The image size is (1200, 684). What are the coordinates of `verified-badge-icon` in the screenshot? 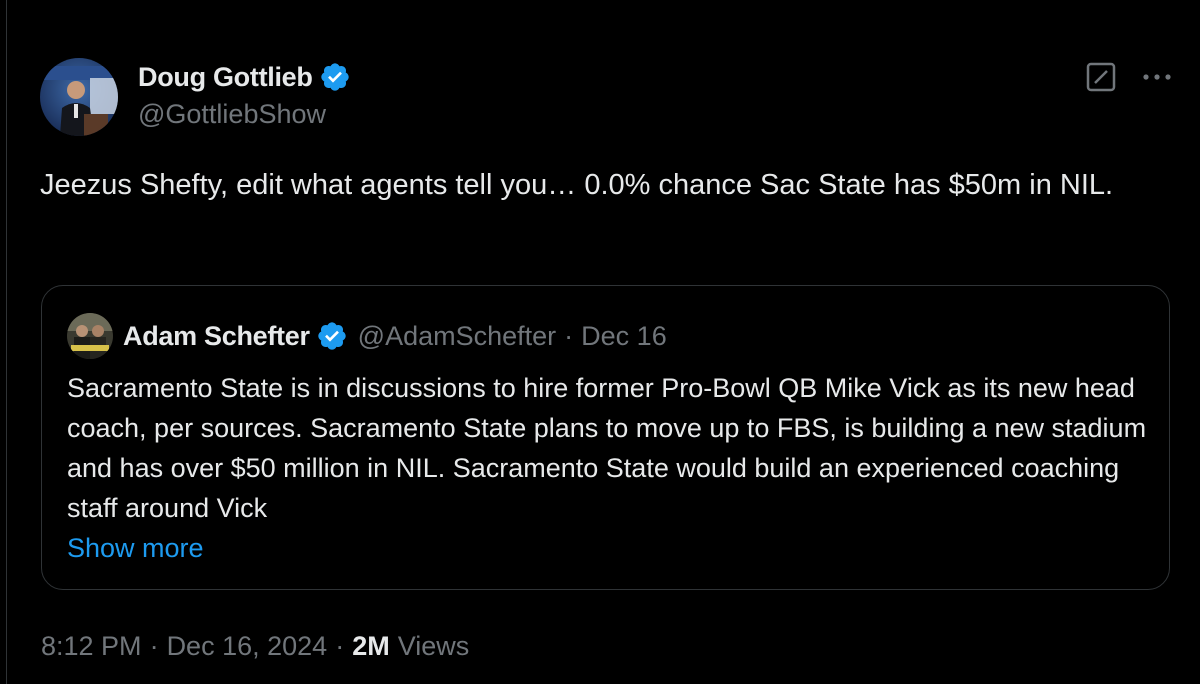 It's located at (335, 77).